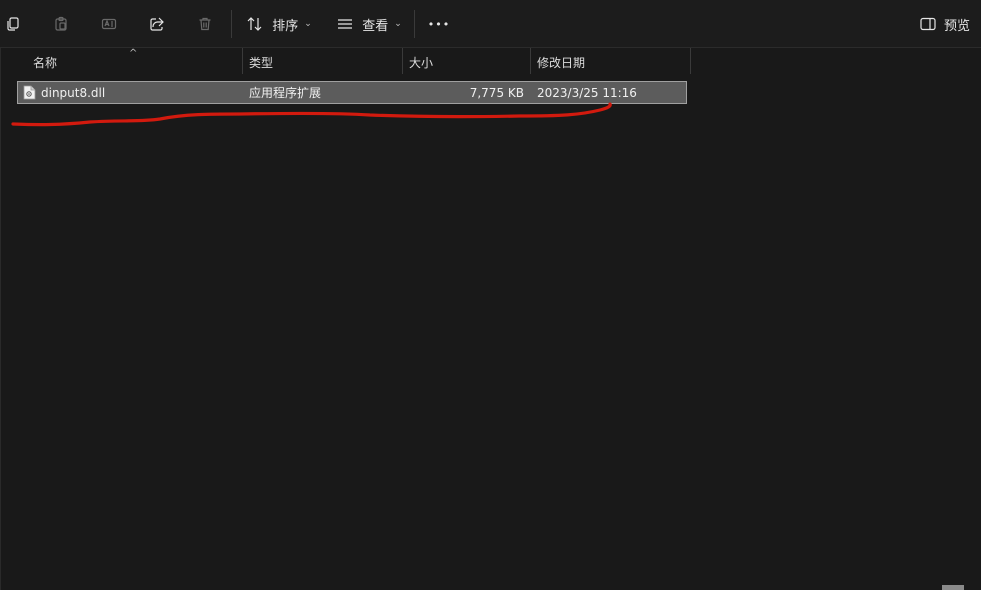 The height and width of the screenshot is (590, 981). I want to click on trash-icon, so click(205, 24).